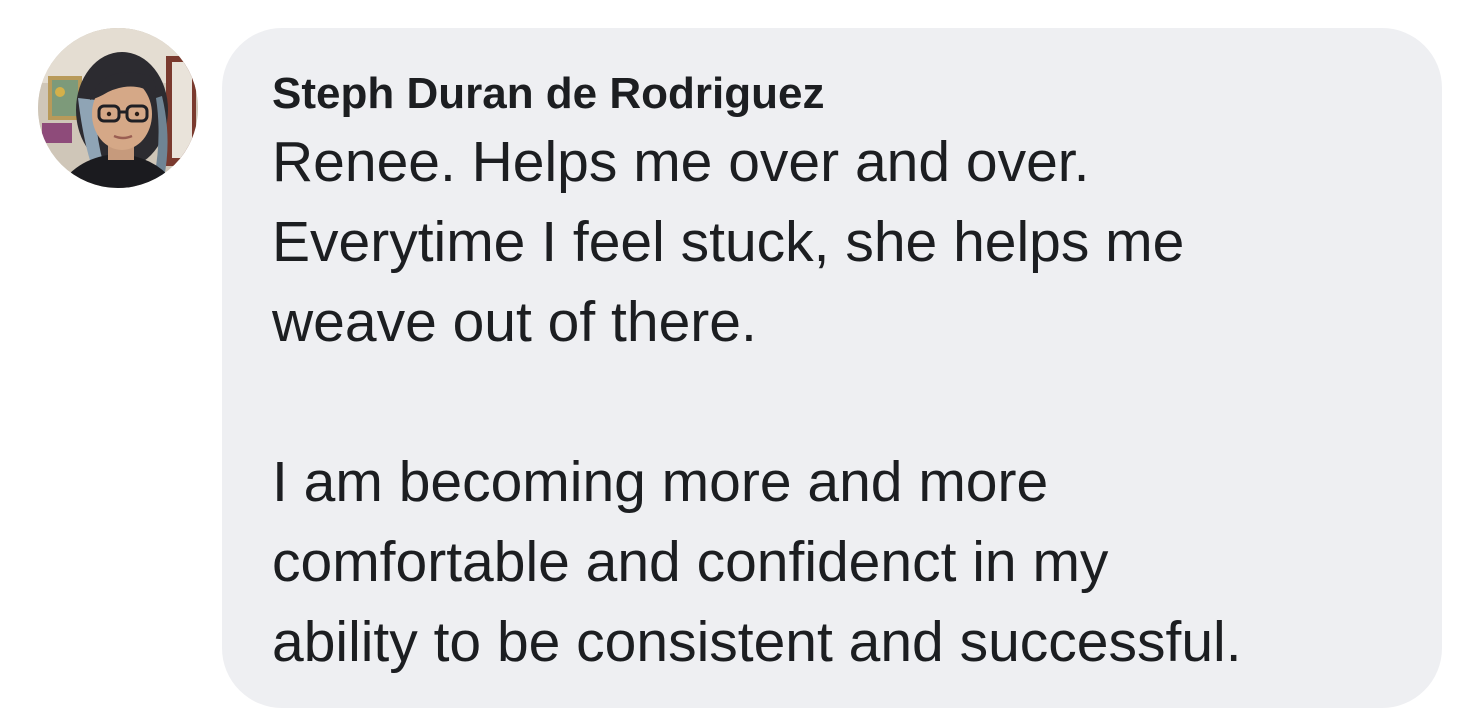  I want to click on comment-text-line: I am becoming more and more, so click(660, 482).